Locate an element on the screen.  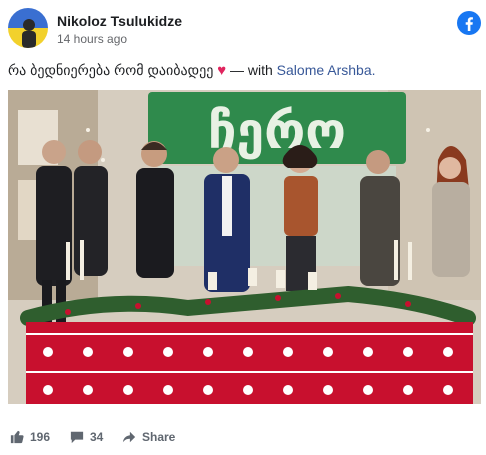
like-button: 196 is located at coordinates (30, 437).